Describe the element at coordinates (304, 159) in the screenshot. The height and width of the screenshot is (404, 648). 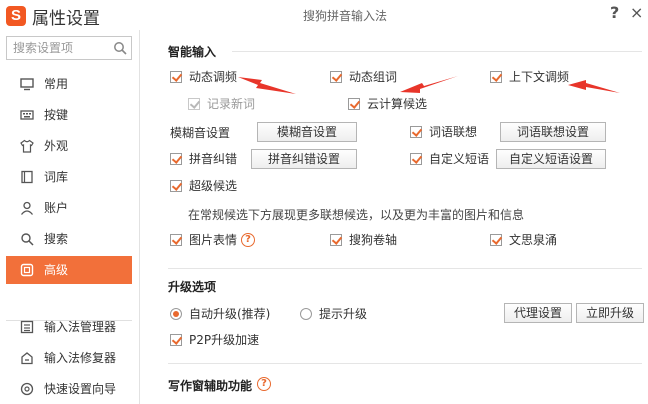
I see `pinyin-correction-settings-button: 拼音纠错设置` at that location.